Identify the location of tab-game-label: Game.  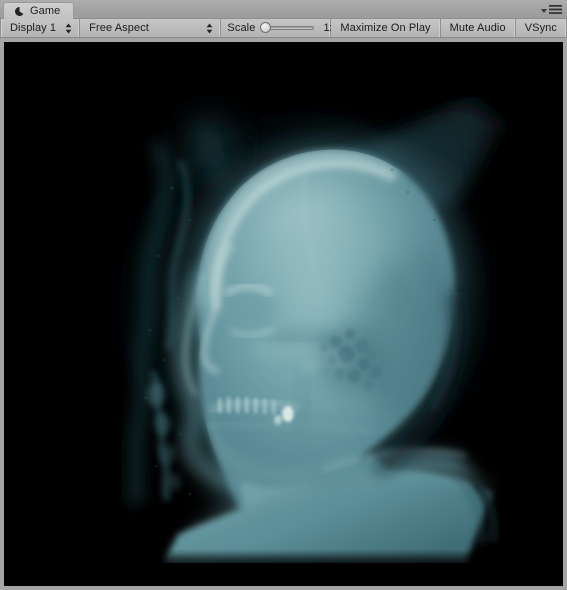
(45, 10).